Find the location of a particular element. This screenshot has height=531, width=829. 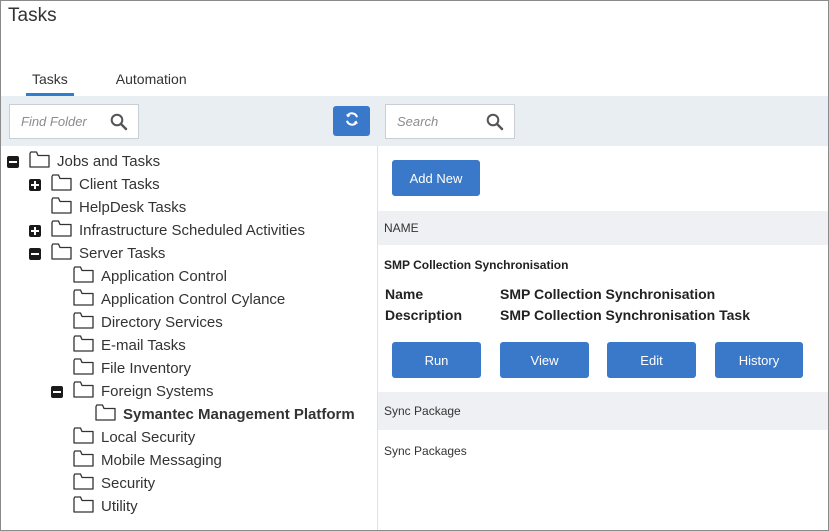

tree-node: Directory Services is located at coordinates (188, 322).